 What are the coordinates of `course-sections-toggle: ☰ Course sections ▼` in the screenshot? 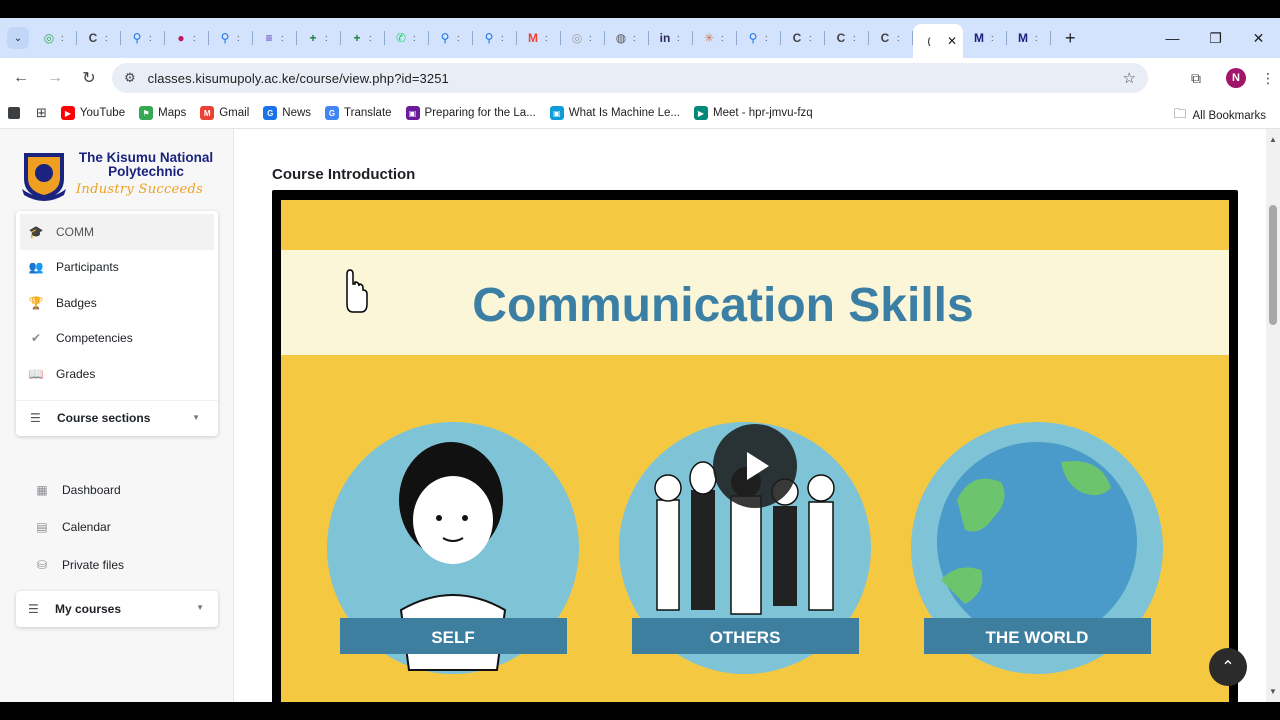 It's located at (117, 417).